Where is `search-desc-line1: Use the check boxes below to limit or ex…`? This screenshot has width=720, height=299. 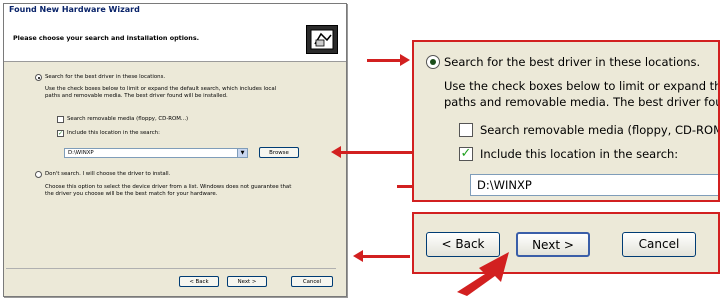
search-desc-line1: Use the check boxes below to limit or ex… is located at coordinates (161, 89).